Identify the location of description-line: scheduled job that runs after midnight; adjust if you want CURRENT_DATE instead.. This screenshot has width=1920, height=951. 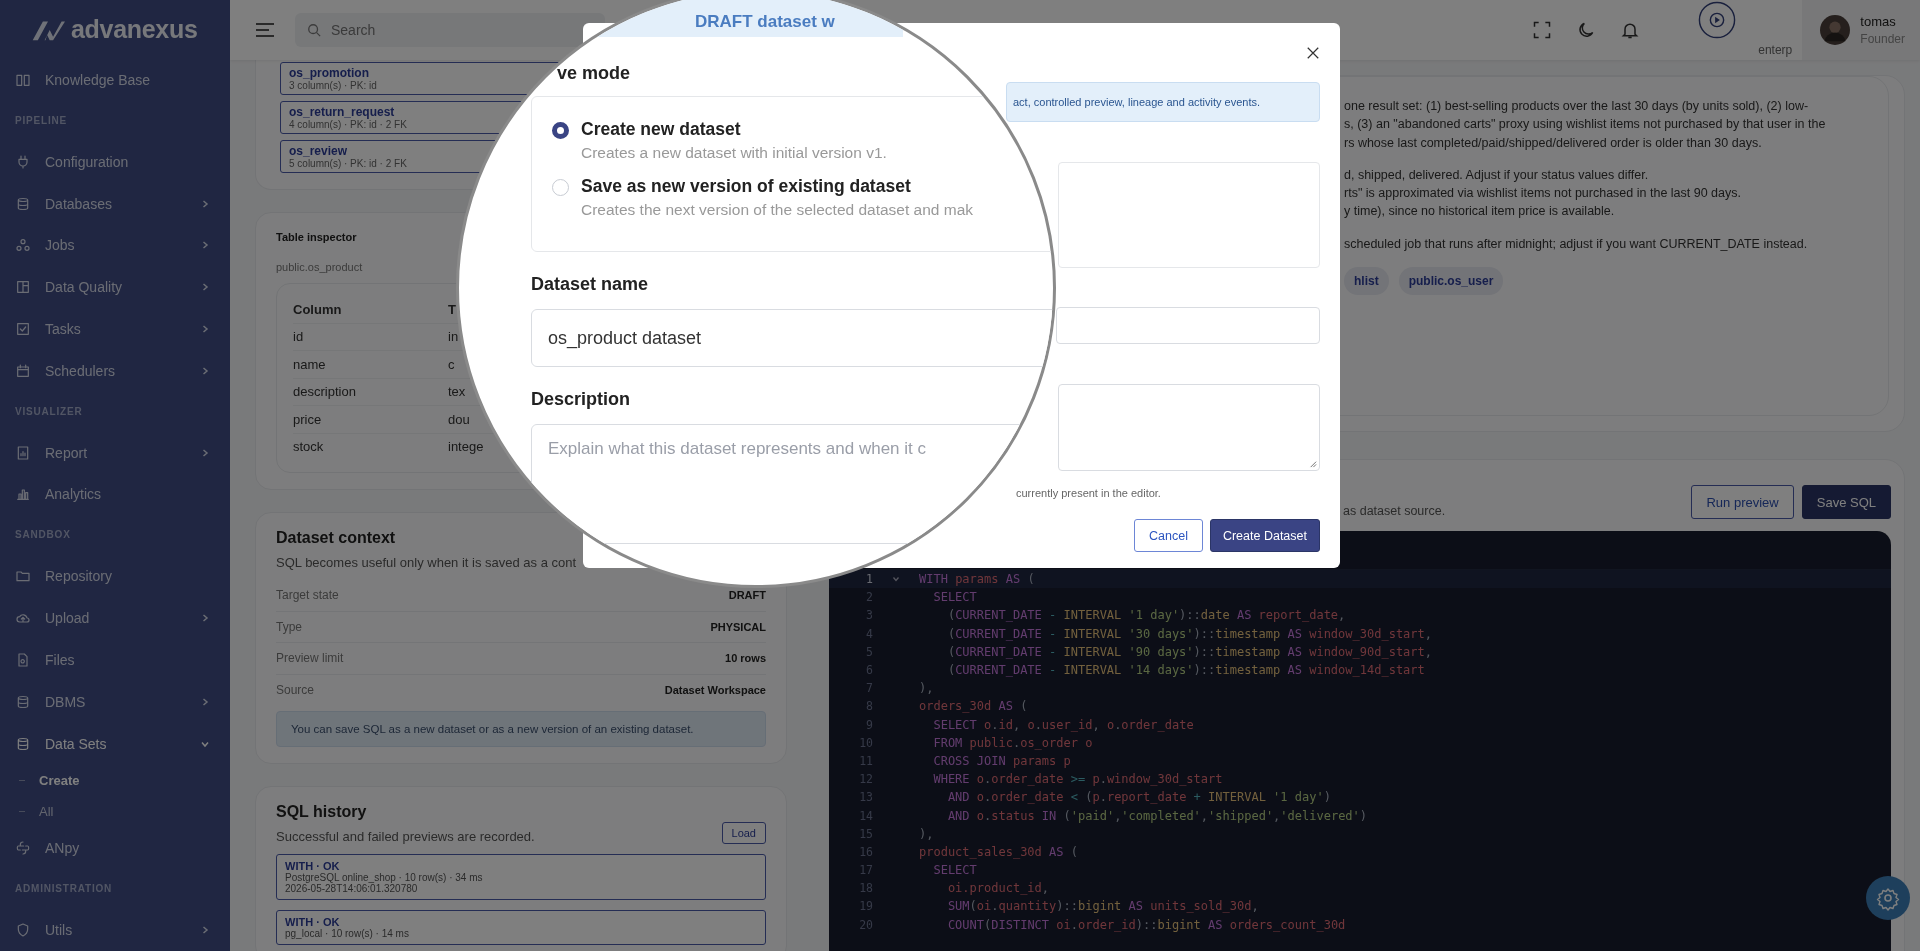
(1576, 244).